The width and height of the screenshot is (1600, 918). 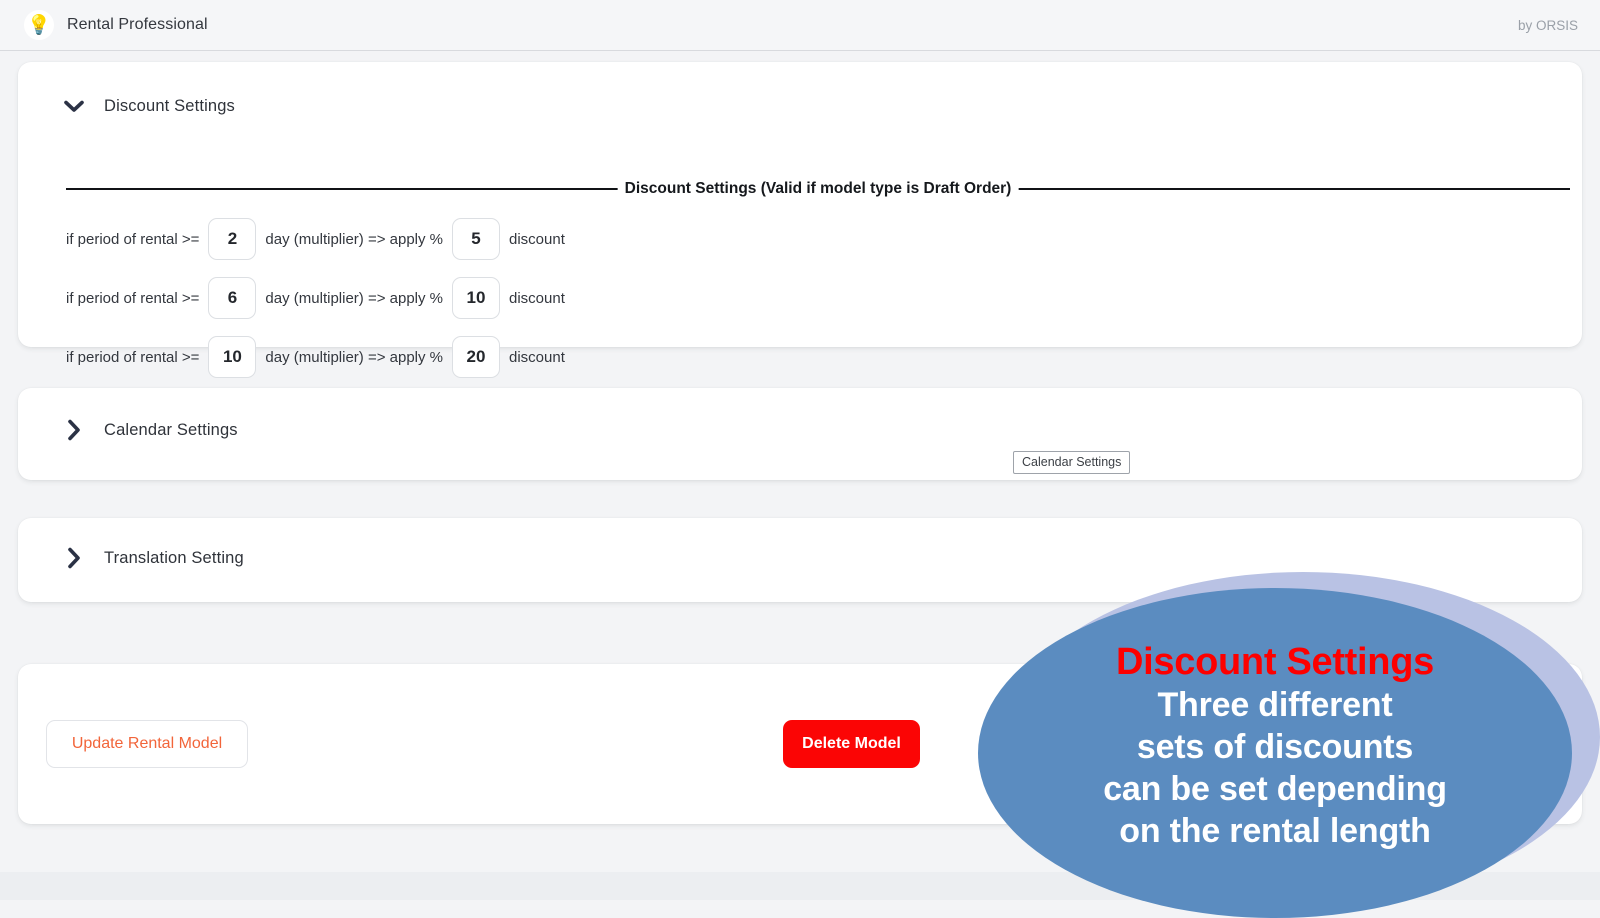 What do you see at coordinates (800, 434) in the screenshot?
I see `calendar-settings-card: Calendar Settings` at bounding box center [800, 434].